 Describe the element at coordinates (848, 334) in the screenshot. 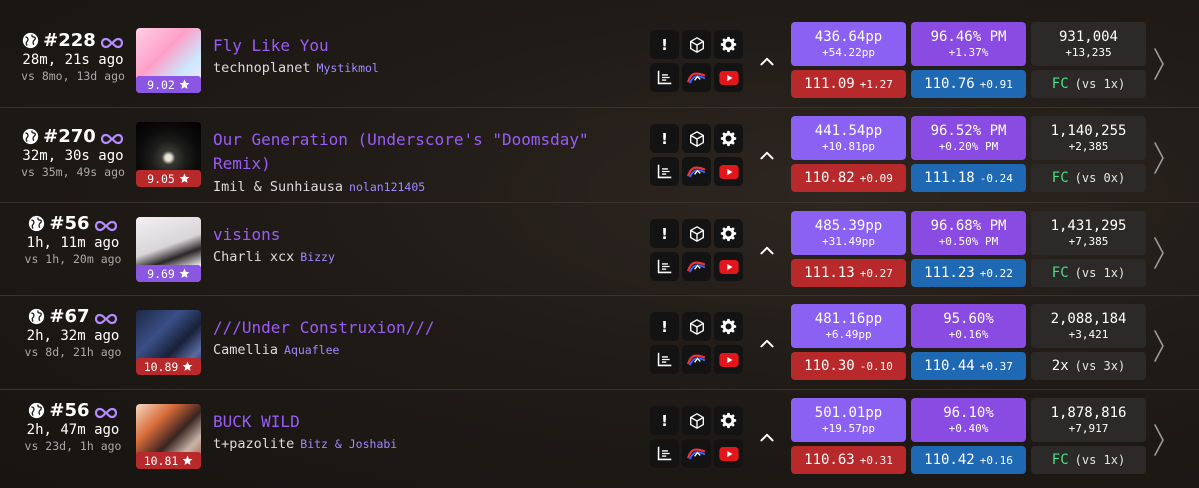

I see `pp-gain: +6.49pp` at that location.